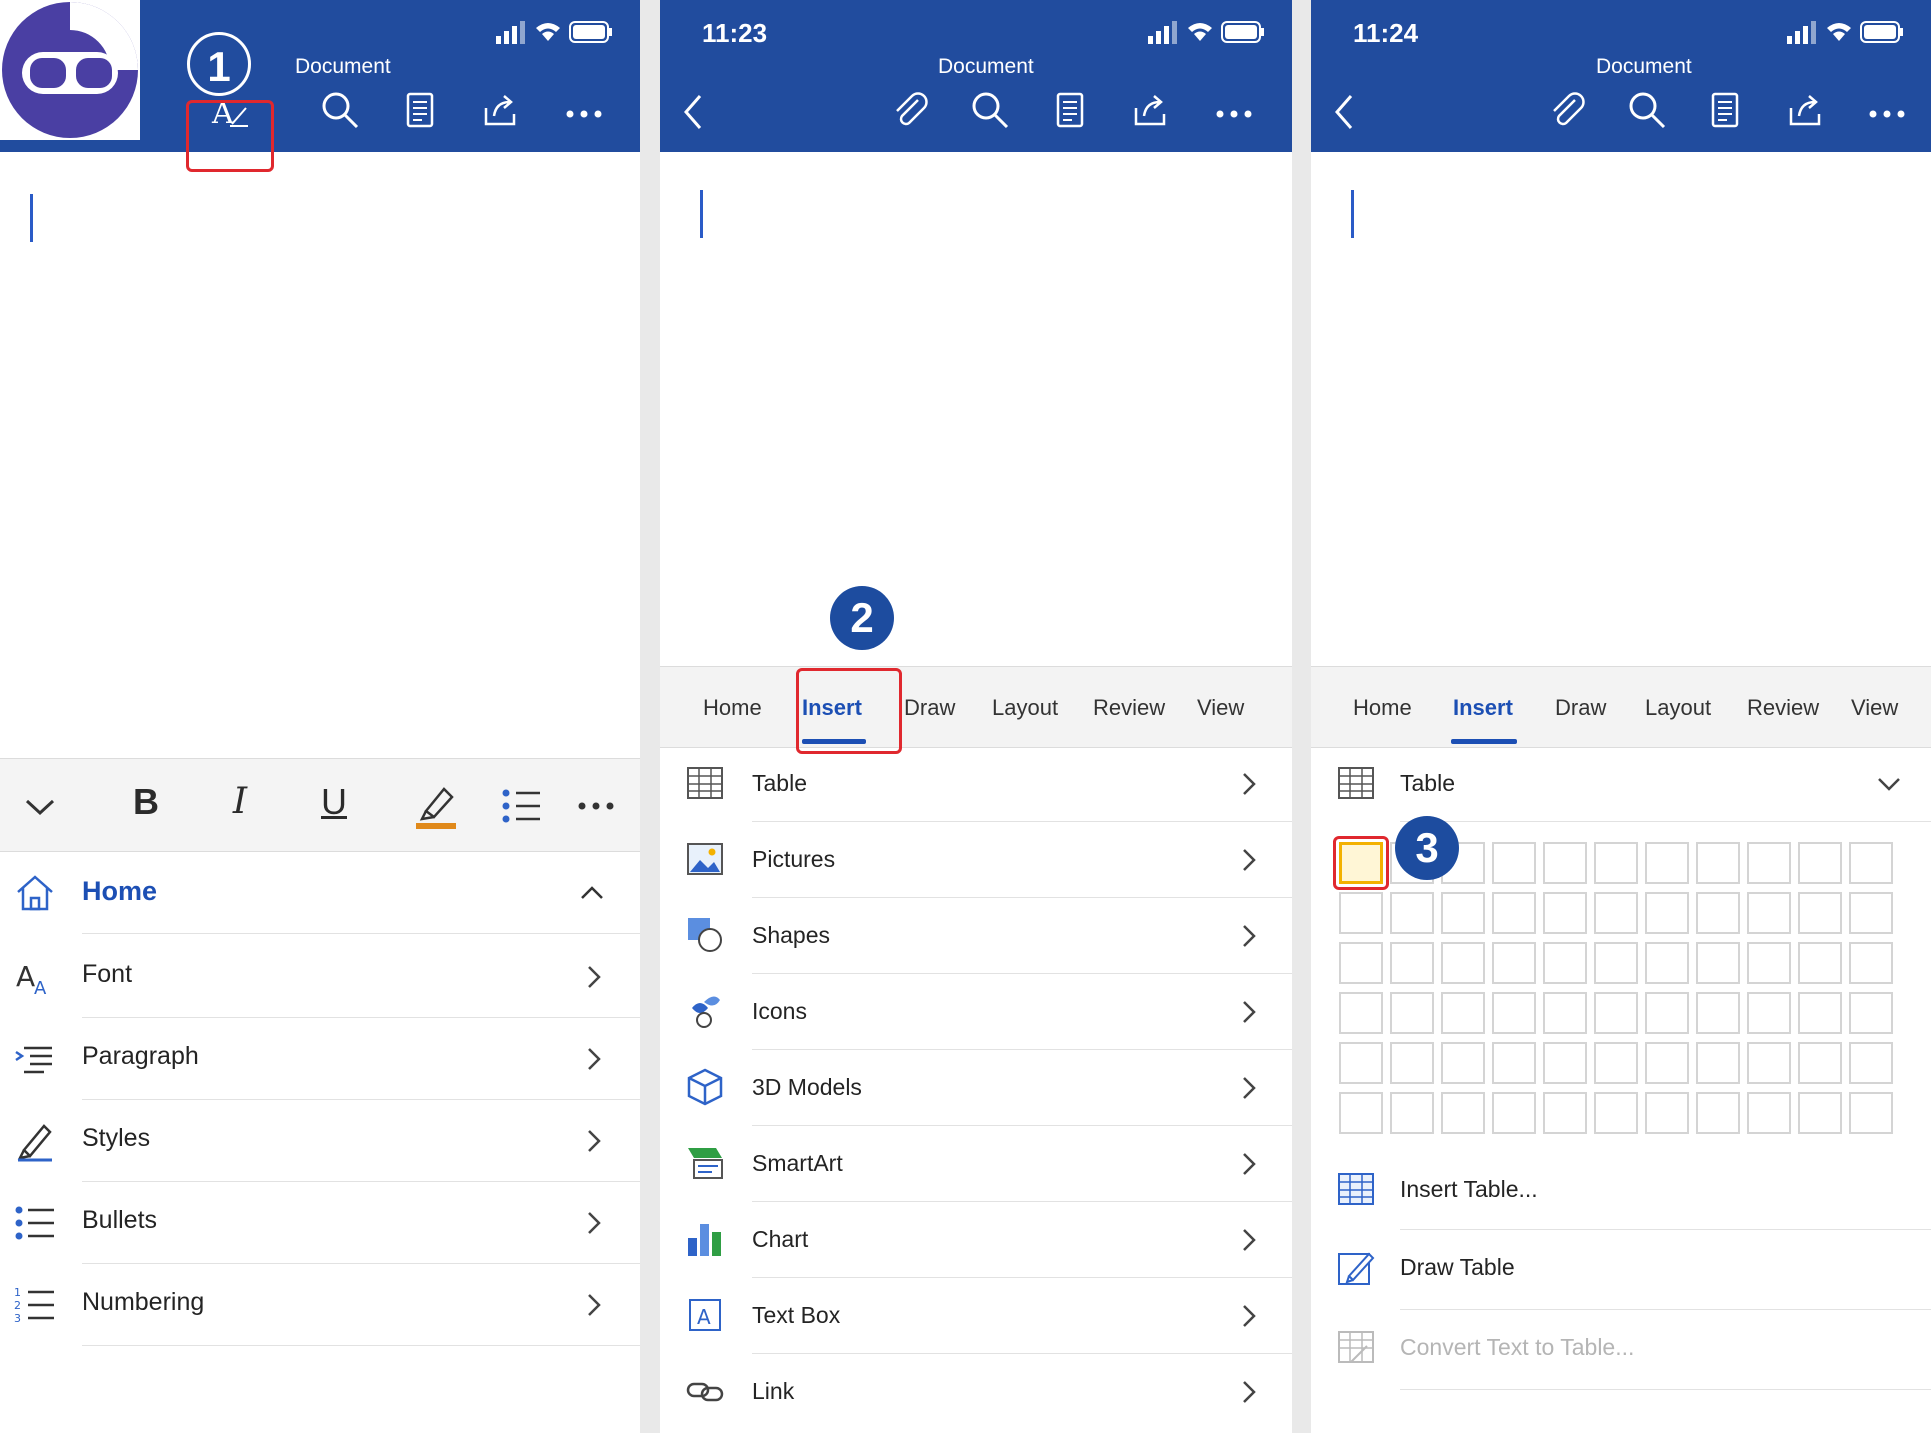  I want to click on more-format-icon, so click(596, 806).